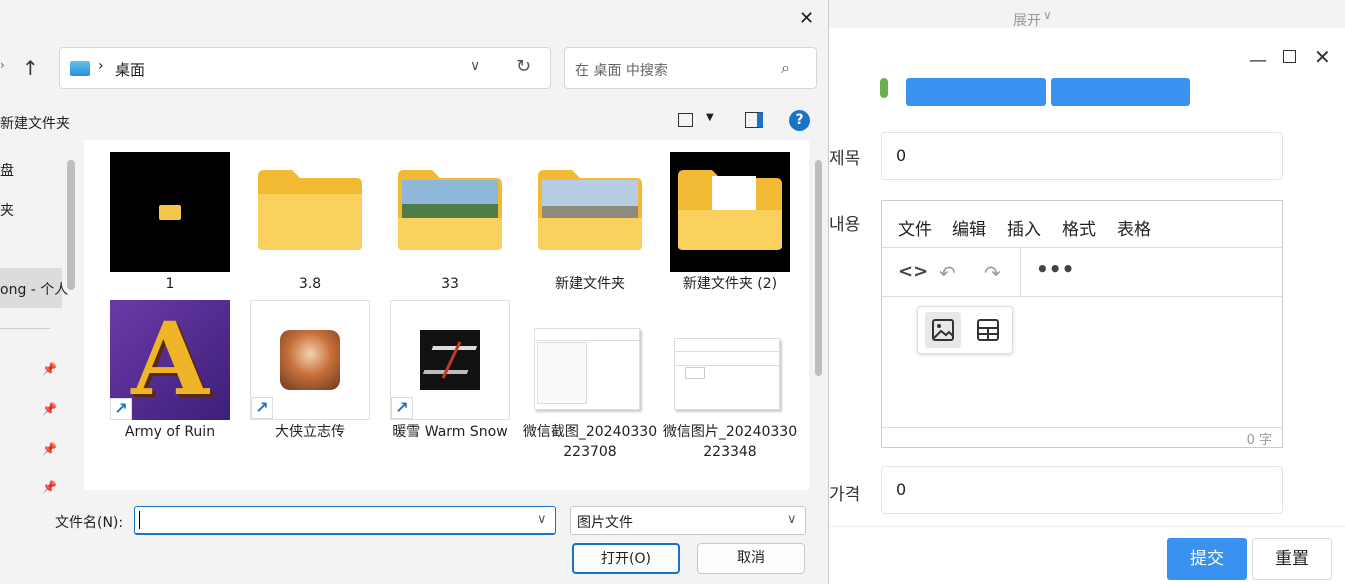 The image size is (1345, 584). Describe the element at coordinates (89, 523) in the screenshot. I see `filename-label: 文件名(N):` at that location.